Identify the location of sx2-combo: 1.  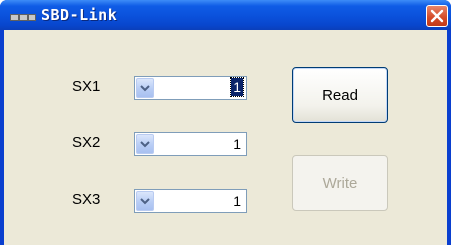
(190, 144).